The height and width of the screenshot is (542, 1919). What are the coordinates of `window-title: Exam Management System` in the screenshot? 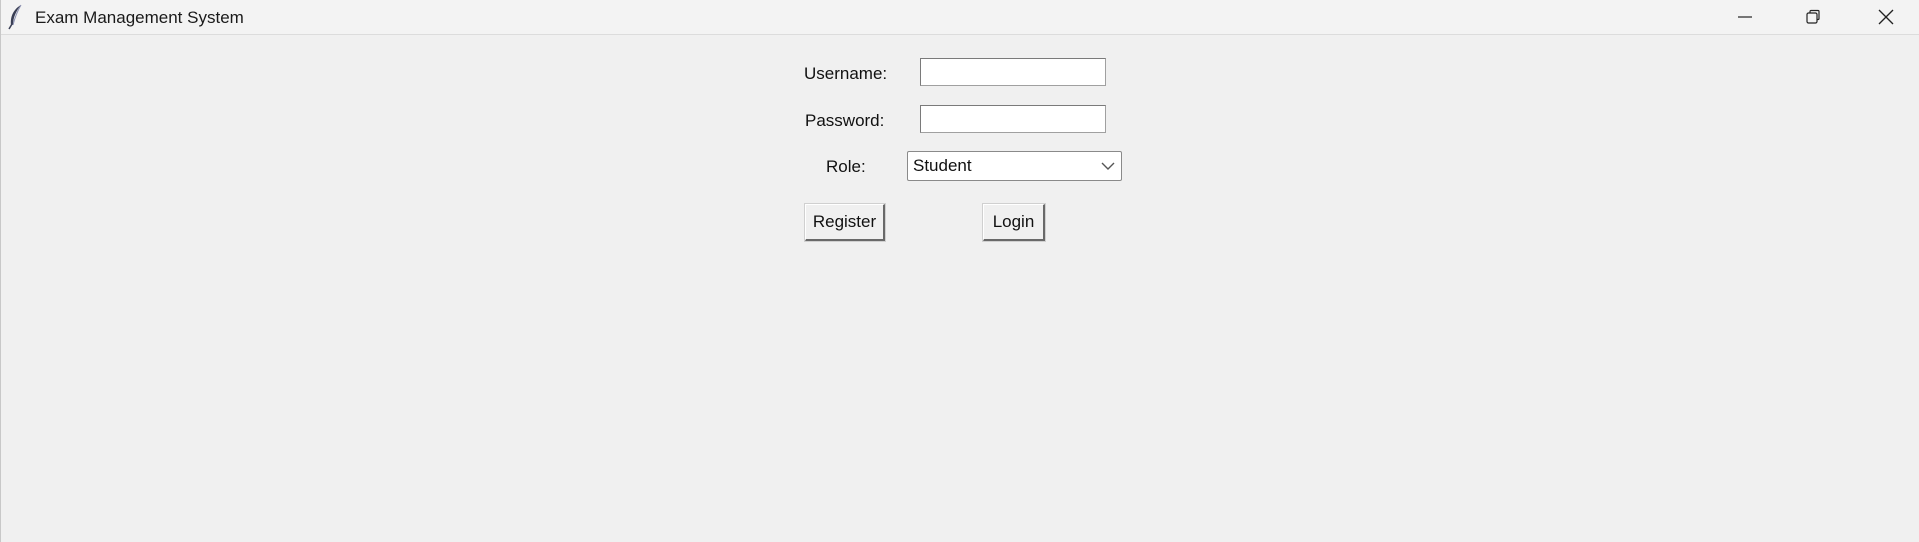 It's located at (139, 17).